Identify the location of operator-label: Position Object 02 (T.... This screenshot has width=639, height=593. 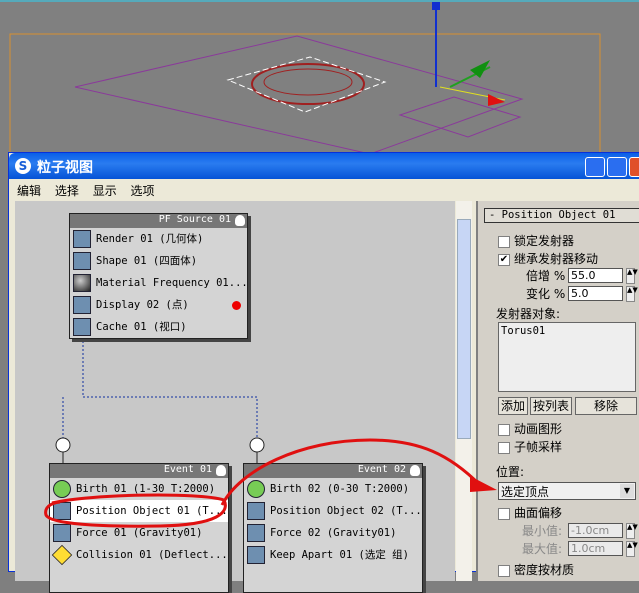
(346, 511).